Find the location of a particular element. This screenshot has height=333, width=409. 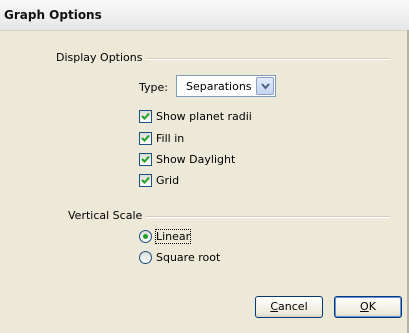

cancel-button-label: Cancel is located at coordinates (289, 306).